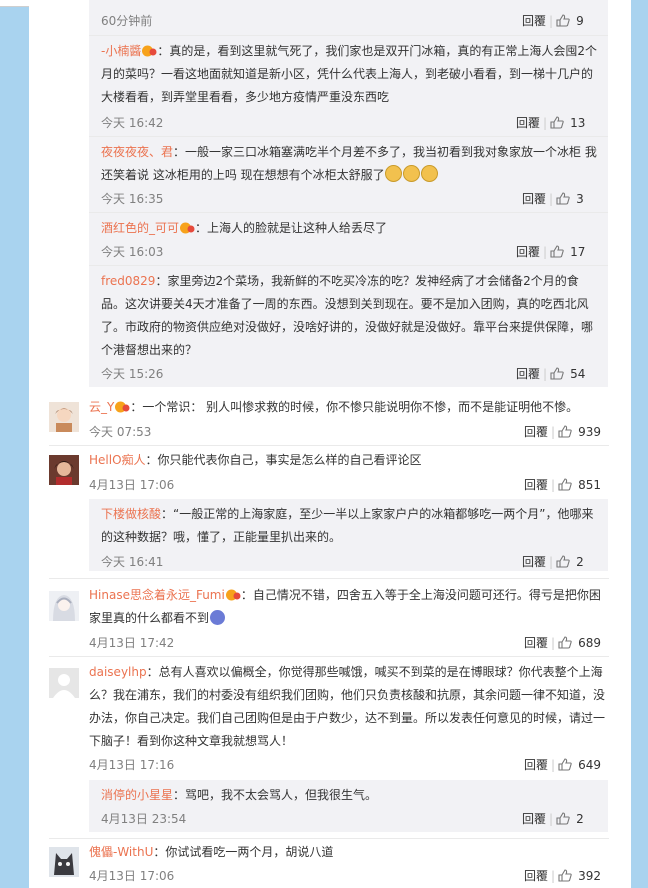 The height and width of the screenshot is (888, 648). I want to click on laugh-cry-emoji, so click(429, 173).